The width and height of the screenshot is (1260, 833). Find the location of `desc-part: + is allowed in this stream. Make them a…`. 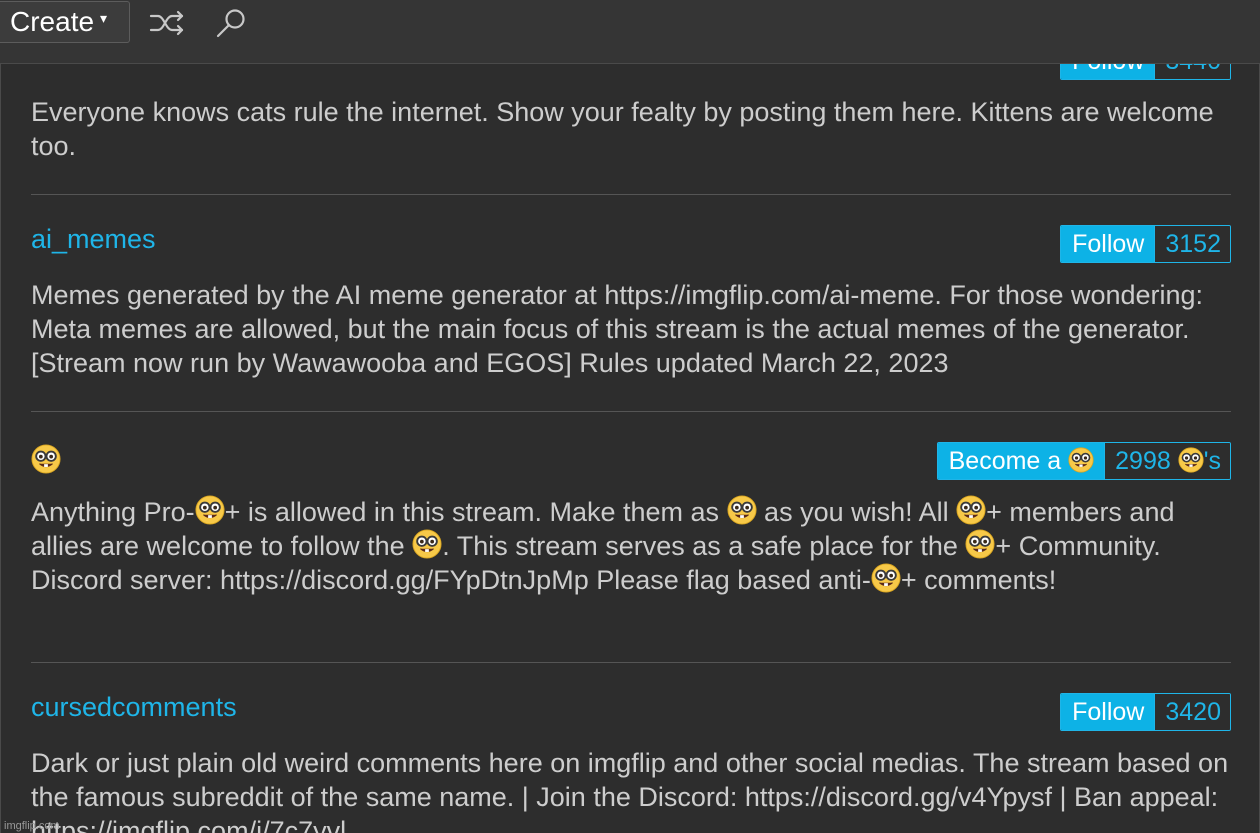

desc-part: + is allowed in this stream. Make them a… is located at coordinates (475, 512).